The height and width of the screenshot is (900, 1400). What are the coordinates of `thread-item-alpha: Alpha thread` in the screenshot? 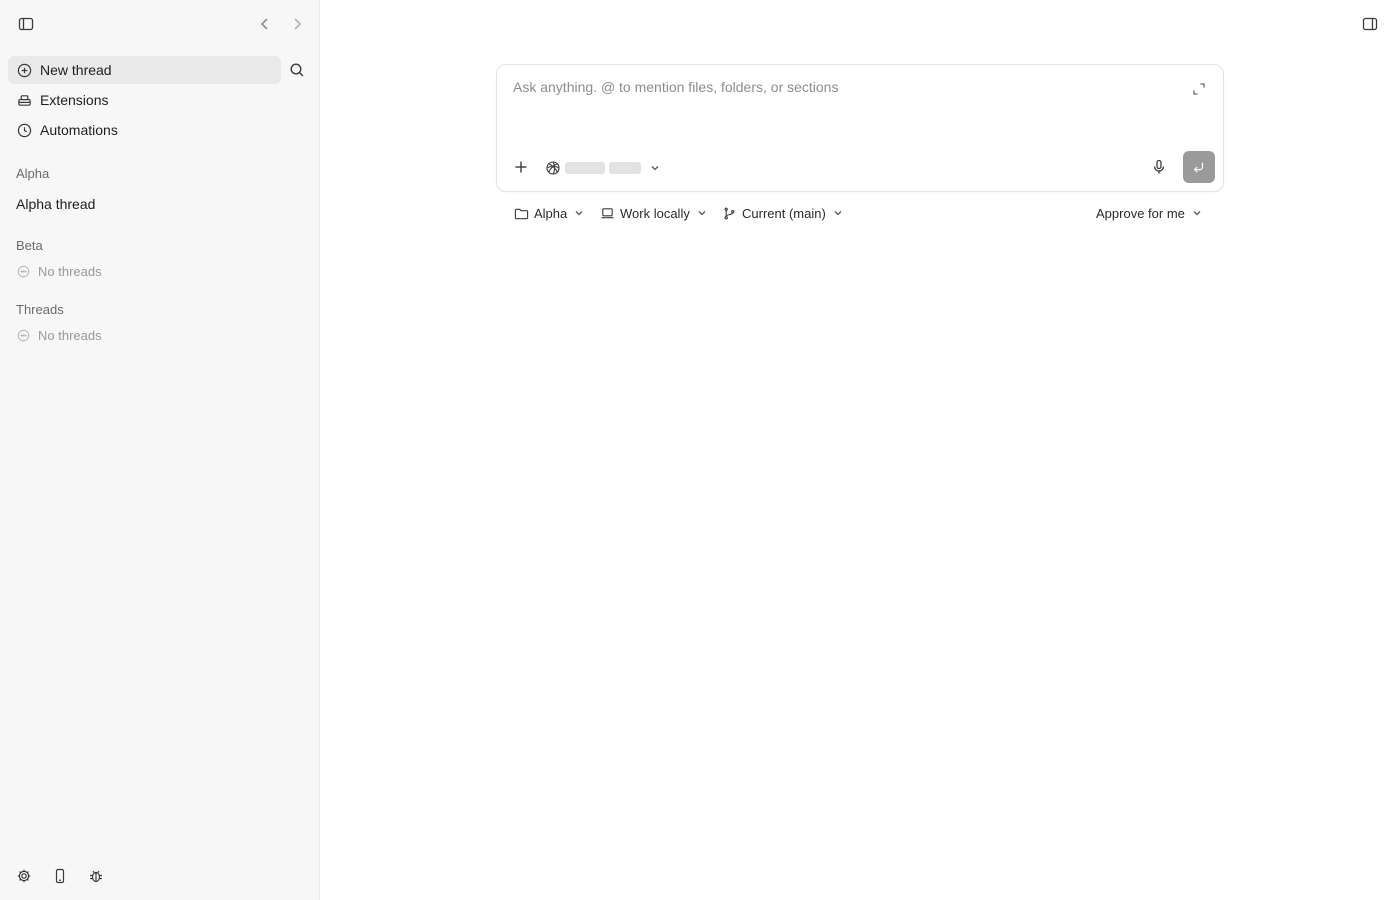 It's located at (156, 204).